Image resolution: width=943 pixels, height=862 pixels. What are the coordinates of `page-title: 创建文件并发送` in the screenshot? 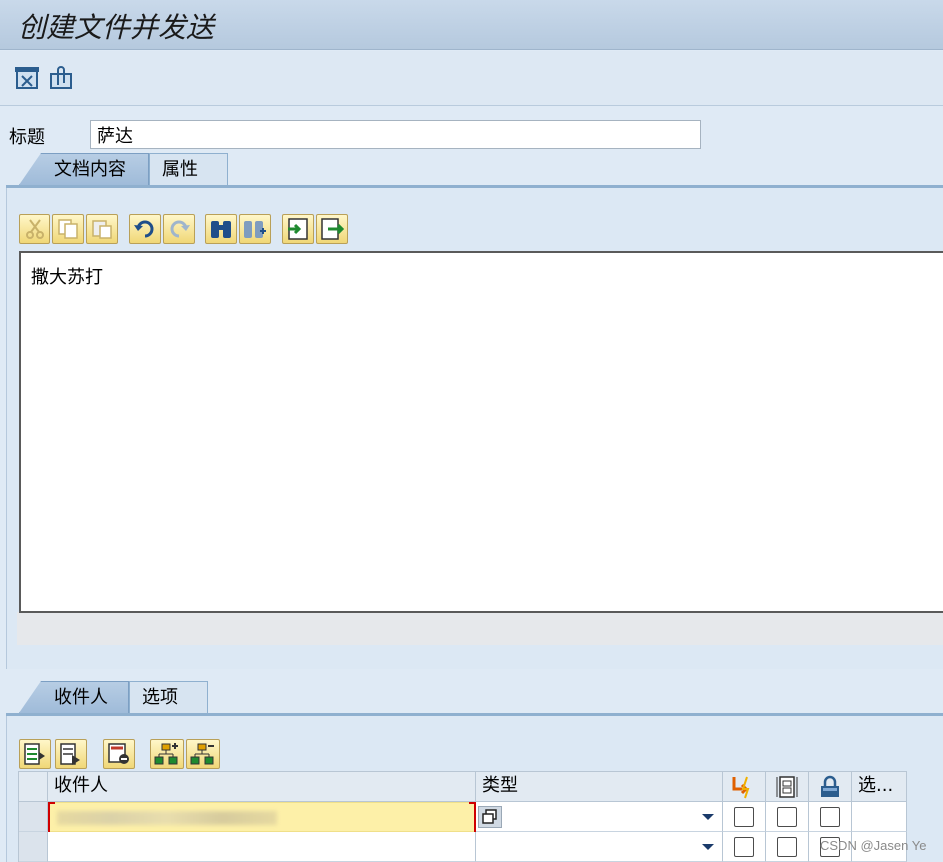 It's located at (116, 27).